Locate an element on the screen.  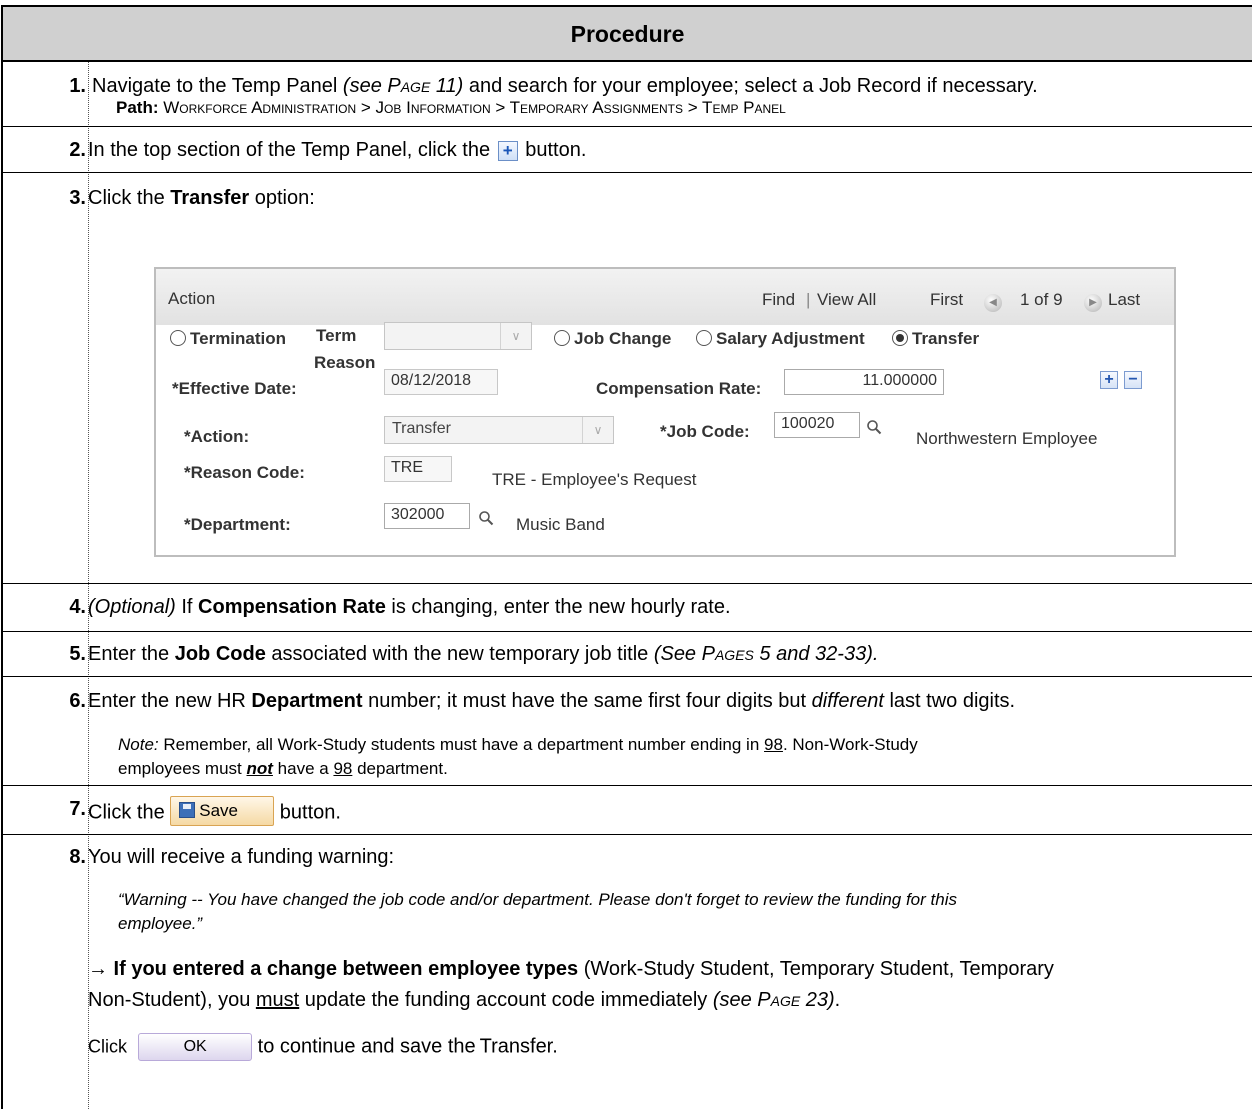
next-row-icon: ▶ is located at coordinates (1093, 299).